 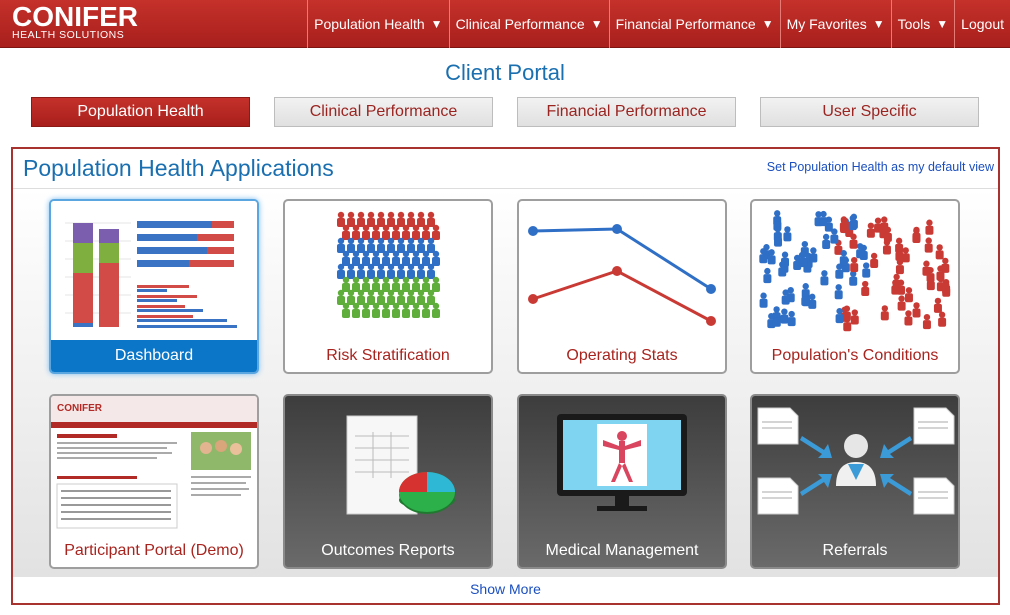 What do you see at coordinates (694, 24) in the screenshot?
I see `nav-financial-performance: Financial Performance ▼` at bounding box center [694, 24].